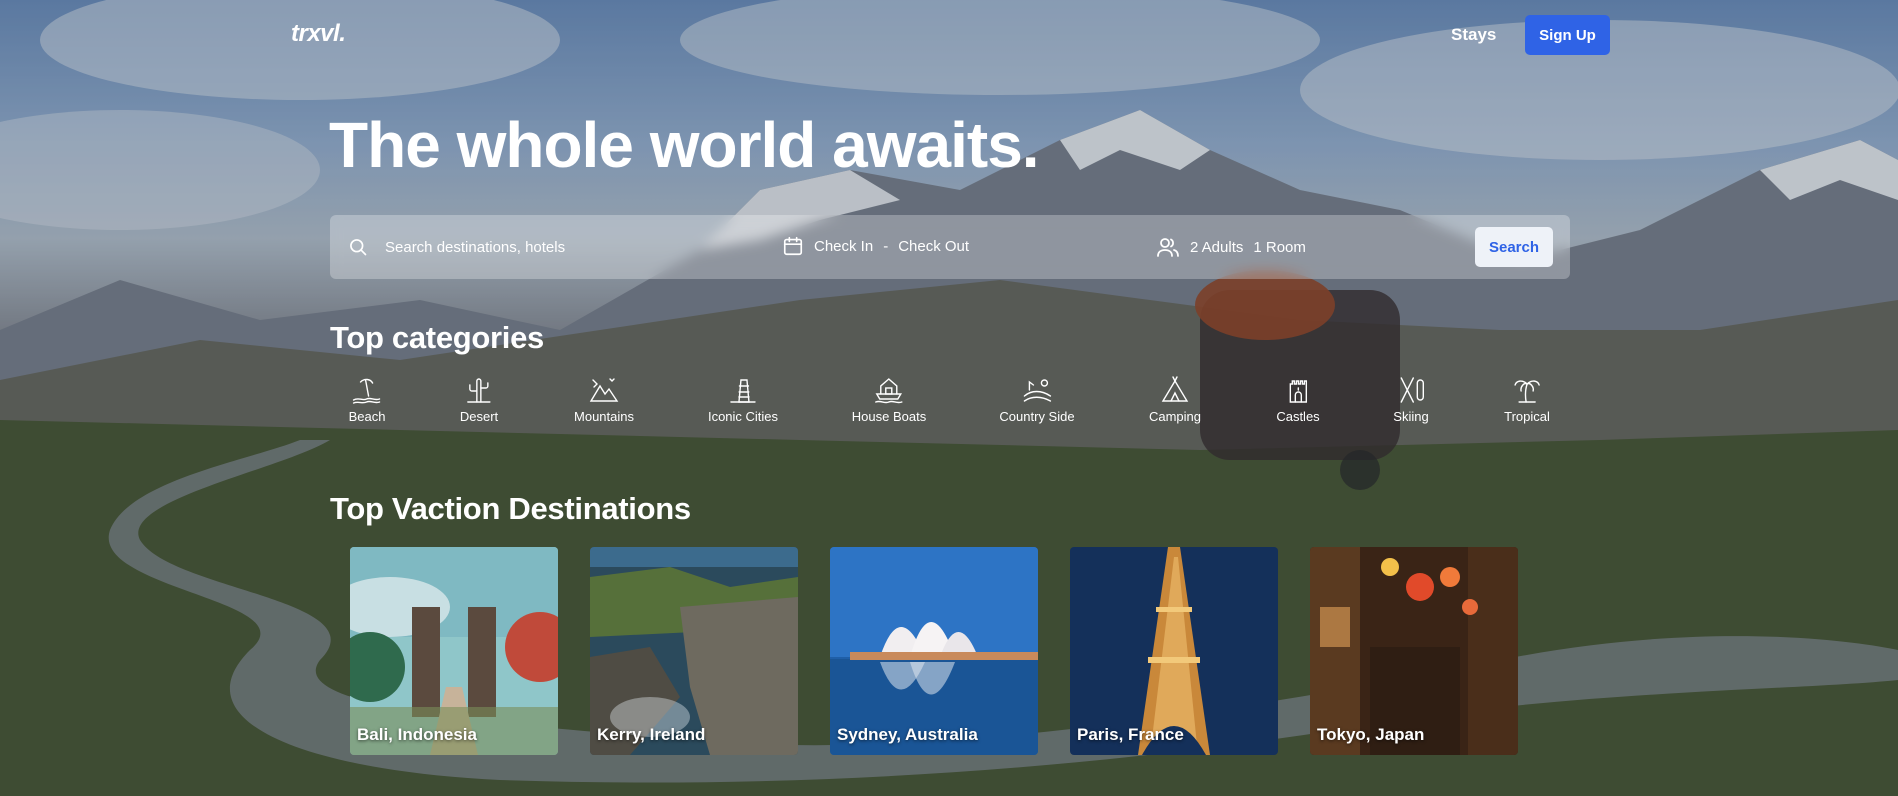 The height and width of the screenshot is (796, 1898). Describe the element at coordinates (1567, 35) in the screenshot. I see `signup-button: Sign Up` at that location.